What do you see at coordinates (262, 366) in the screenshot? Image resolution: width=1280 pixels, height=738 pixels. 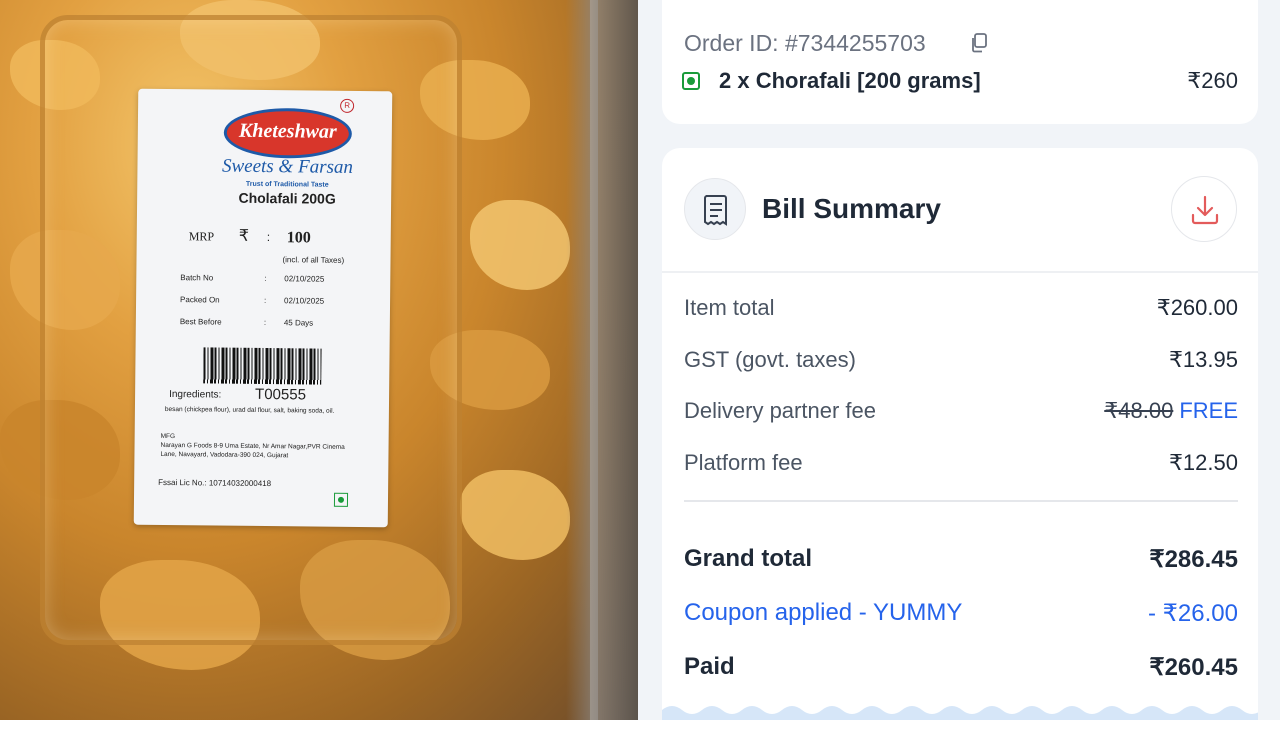 I see `barcode` at bounding box center [262, 366].